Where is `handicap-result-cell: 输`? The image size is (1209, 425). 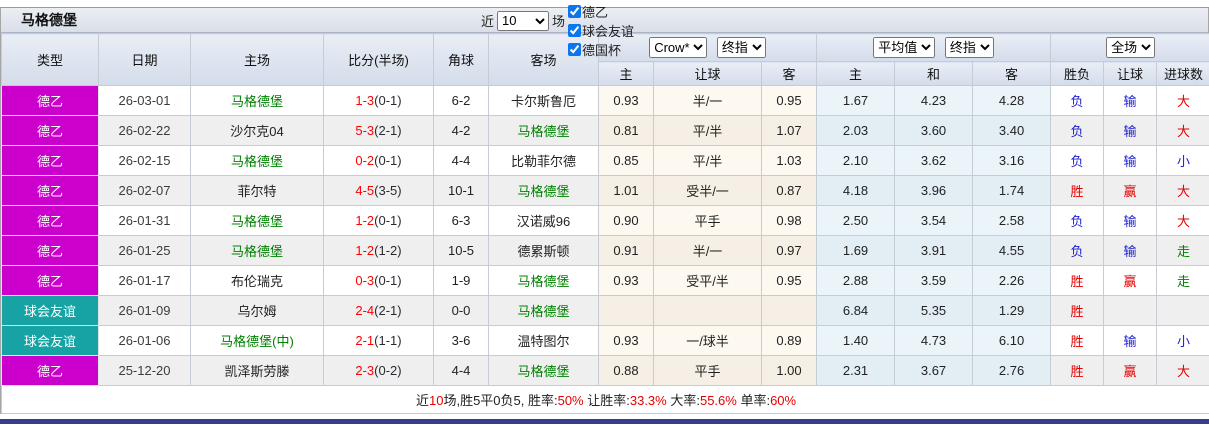 handicap-result-cell: 输 is located at coordinates (1130, 130).